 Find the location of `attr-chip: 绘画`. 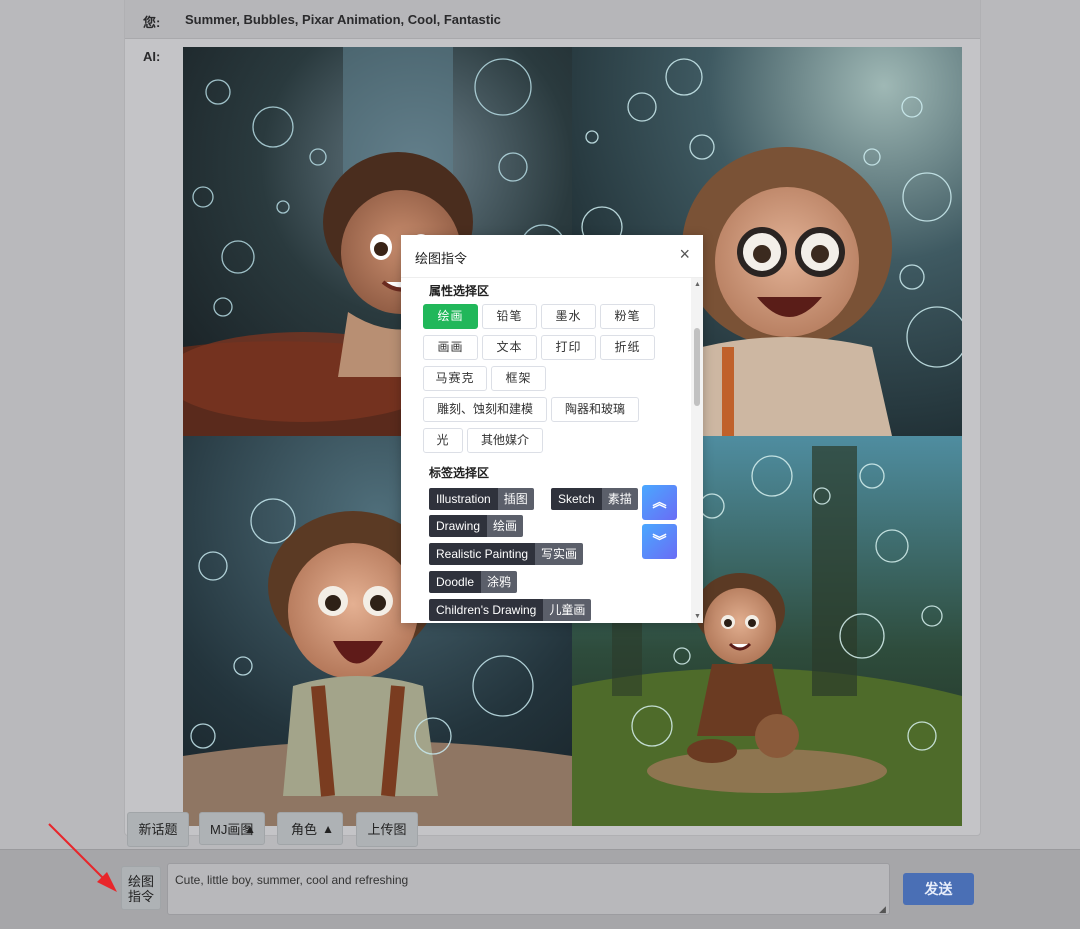

attr-chip: 绘画 is located at coordinates (450, 316).